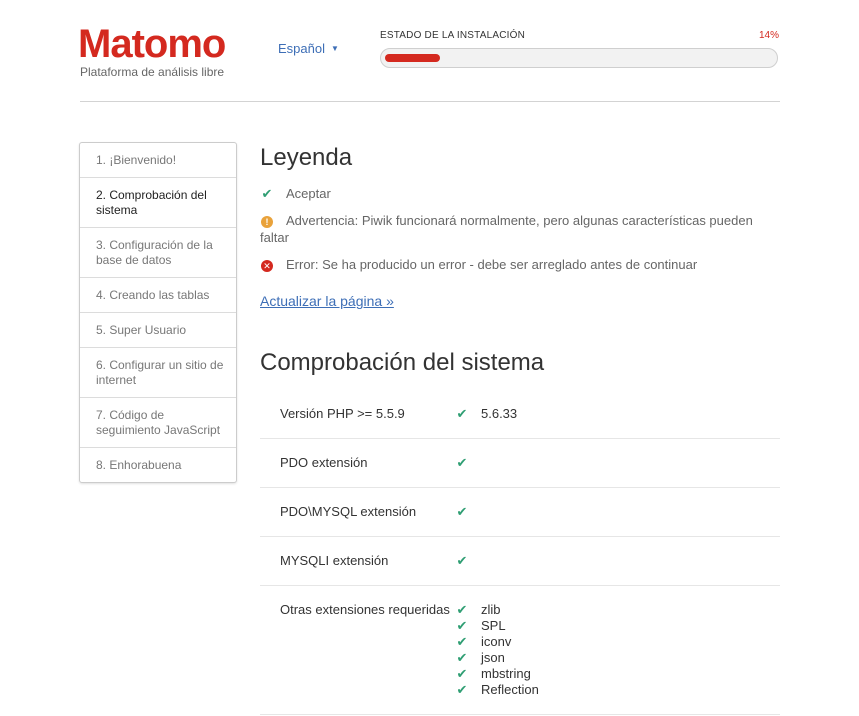  Describe the element at coordinates (617, 610) in the screenshot. I see `result-line: ✔ zlib` at that location.